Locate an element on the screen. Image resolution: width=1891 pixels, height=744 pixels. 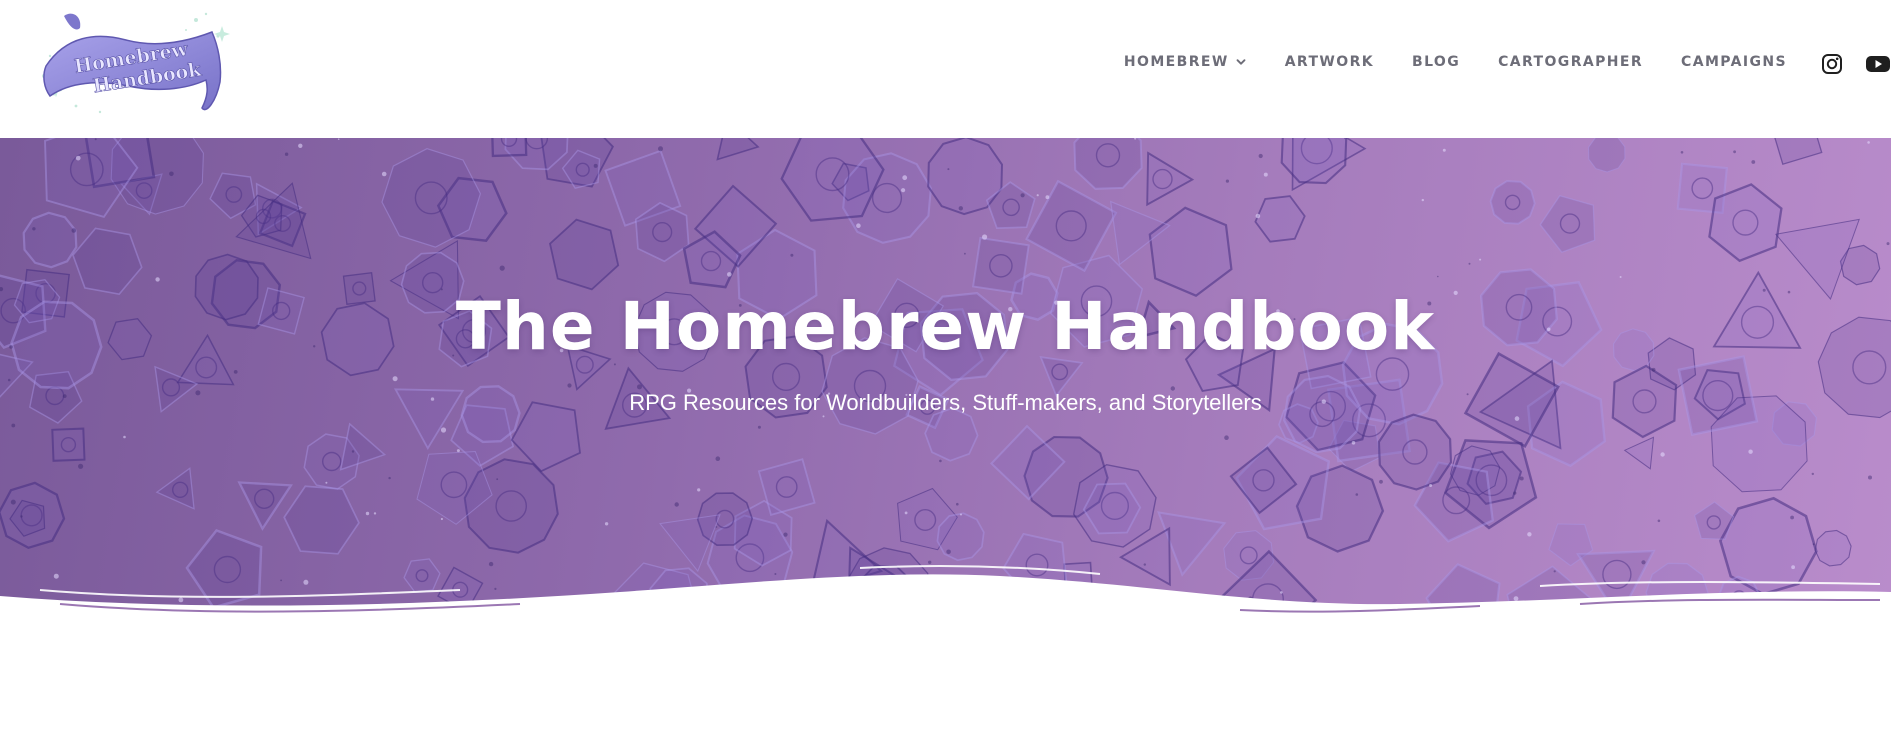
hero-bottom-brush-edge is located at coordinates (945, 591).